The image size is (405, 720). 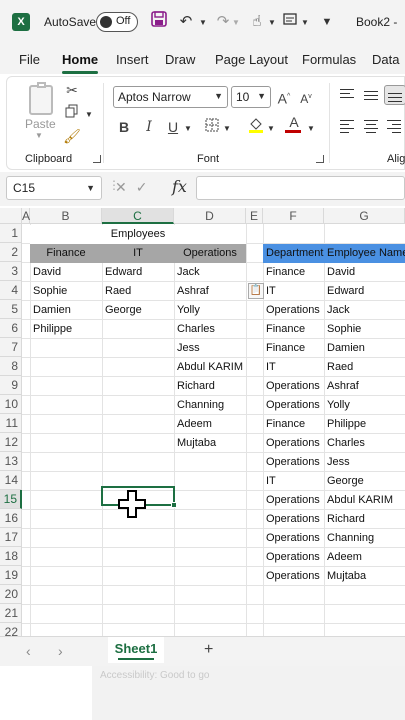 I want to click on row-header: 11, so click(x=11, y=423).